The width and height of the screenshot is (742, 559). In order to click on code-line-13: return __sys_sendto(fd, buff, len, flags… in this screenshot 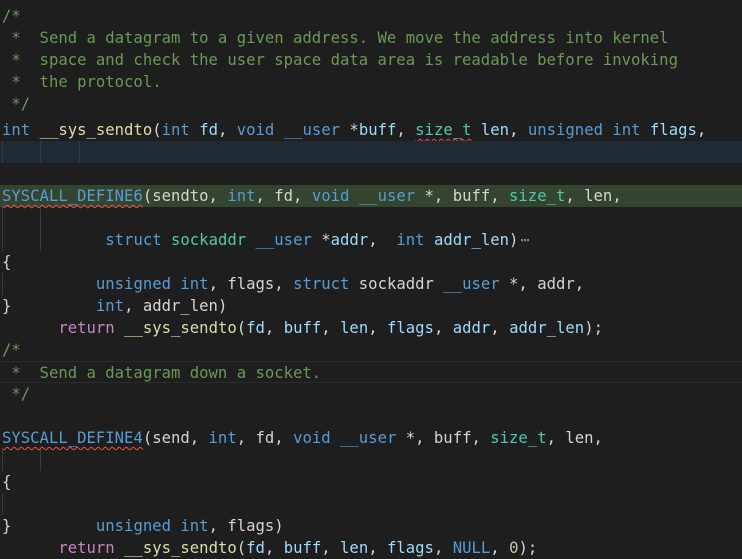, I will do `click(371, 305)`.